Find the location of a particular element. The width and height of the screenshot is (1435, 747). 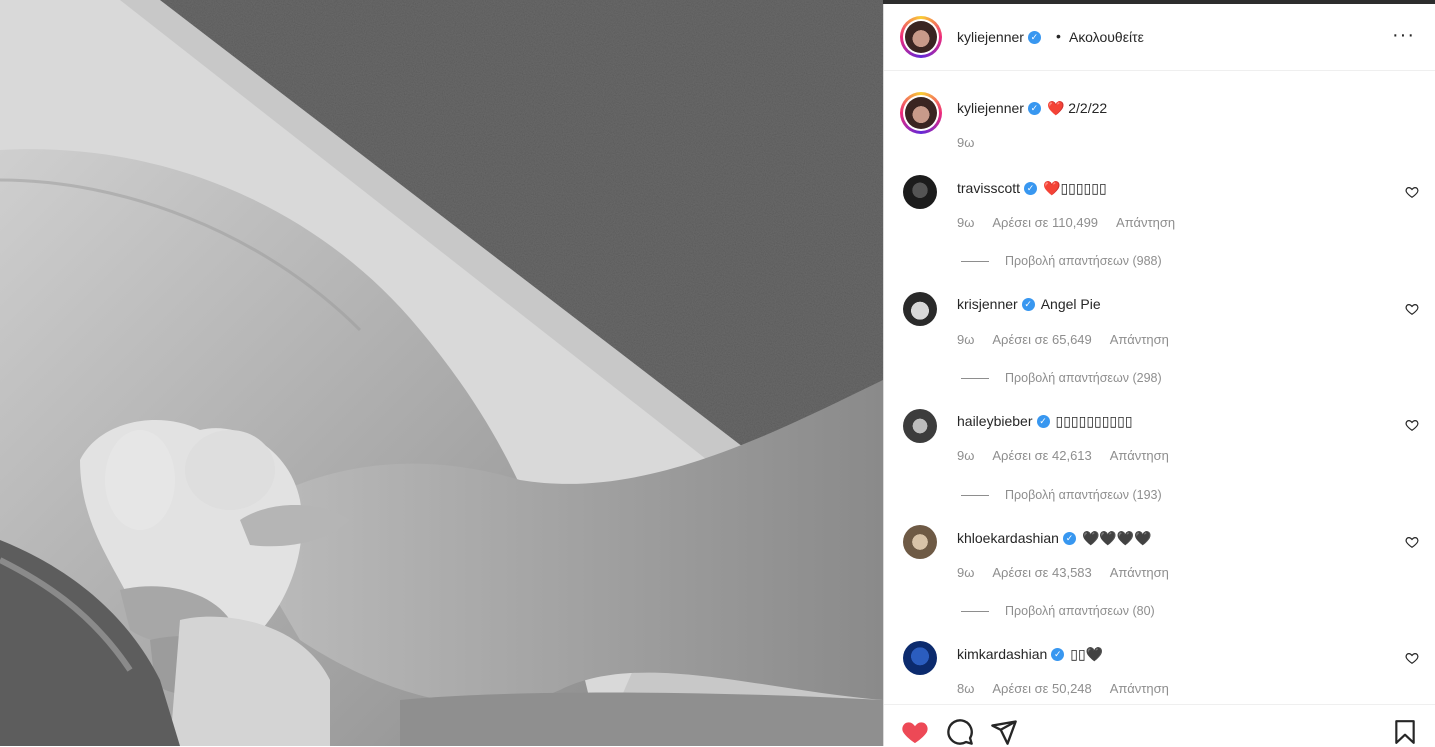

caption-timestamp: 9ω is located at coordinates (965, 142).